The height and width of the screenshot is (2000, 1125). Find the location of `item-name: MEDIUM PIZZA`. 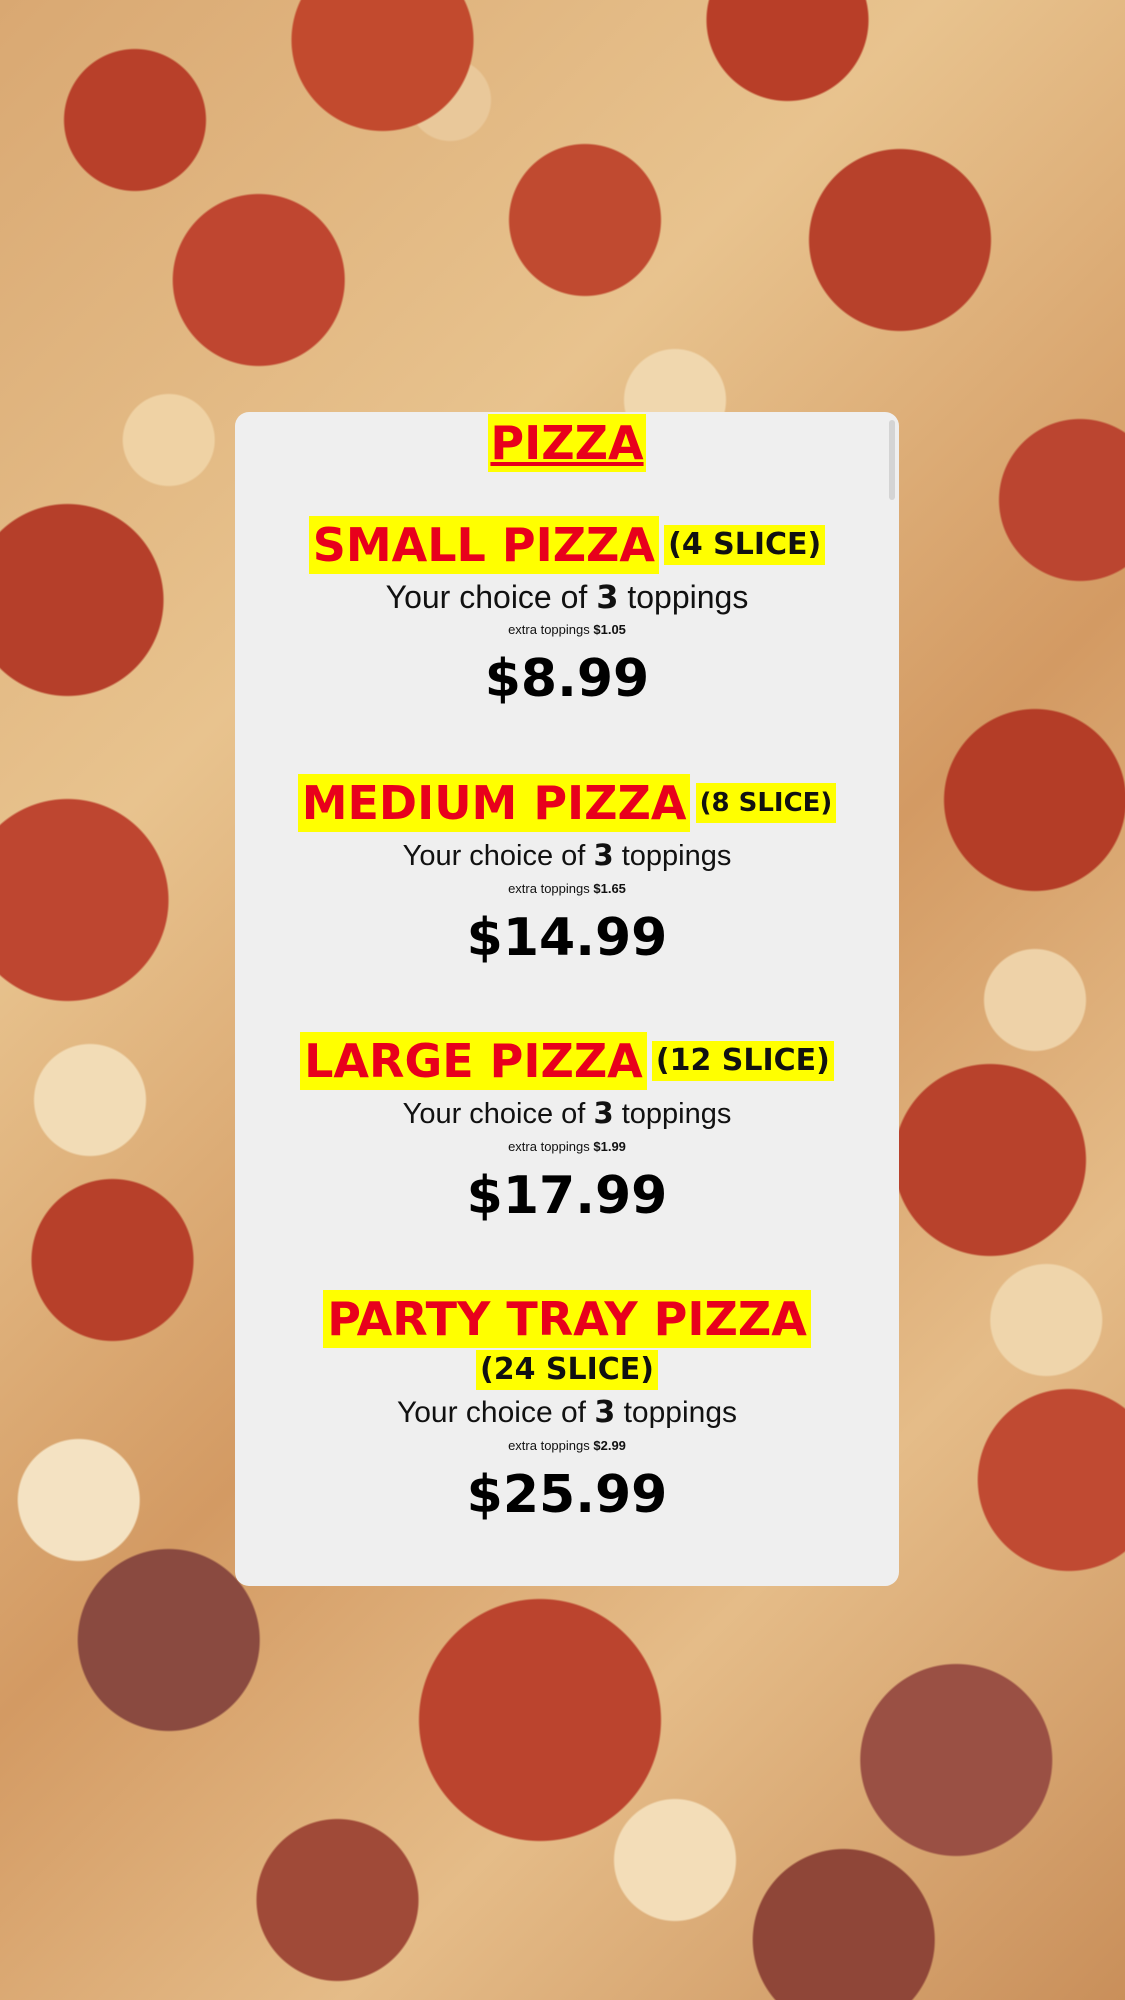

item-name: MEDIUM PIZZA is located at coordinates (494, 803).